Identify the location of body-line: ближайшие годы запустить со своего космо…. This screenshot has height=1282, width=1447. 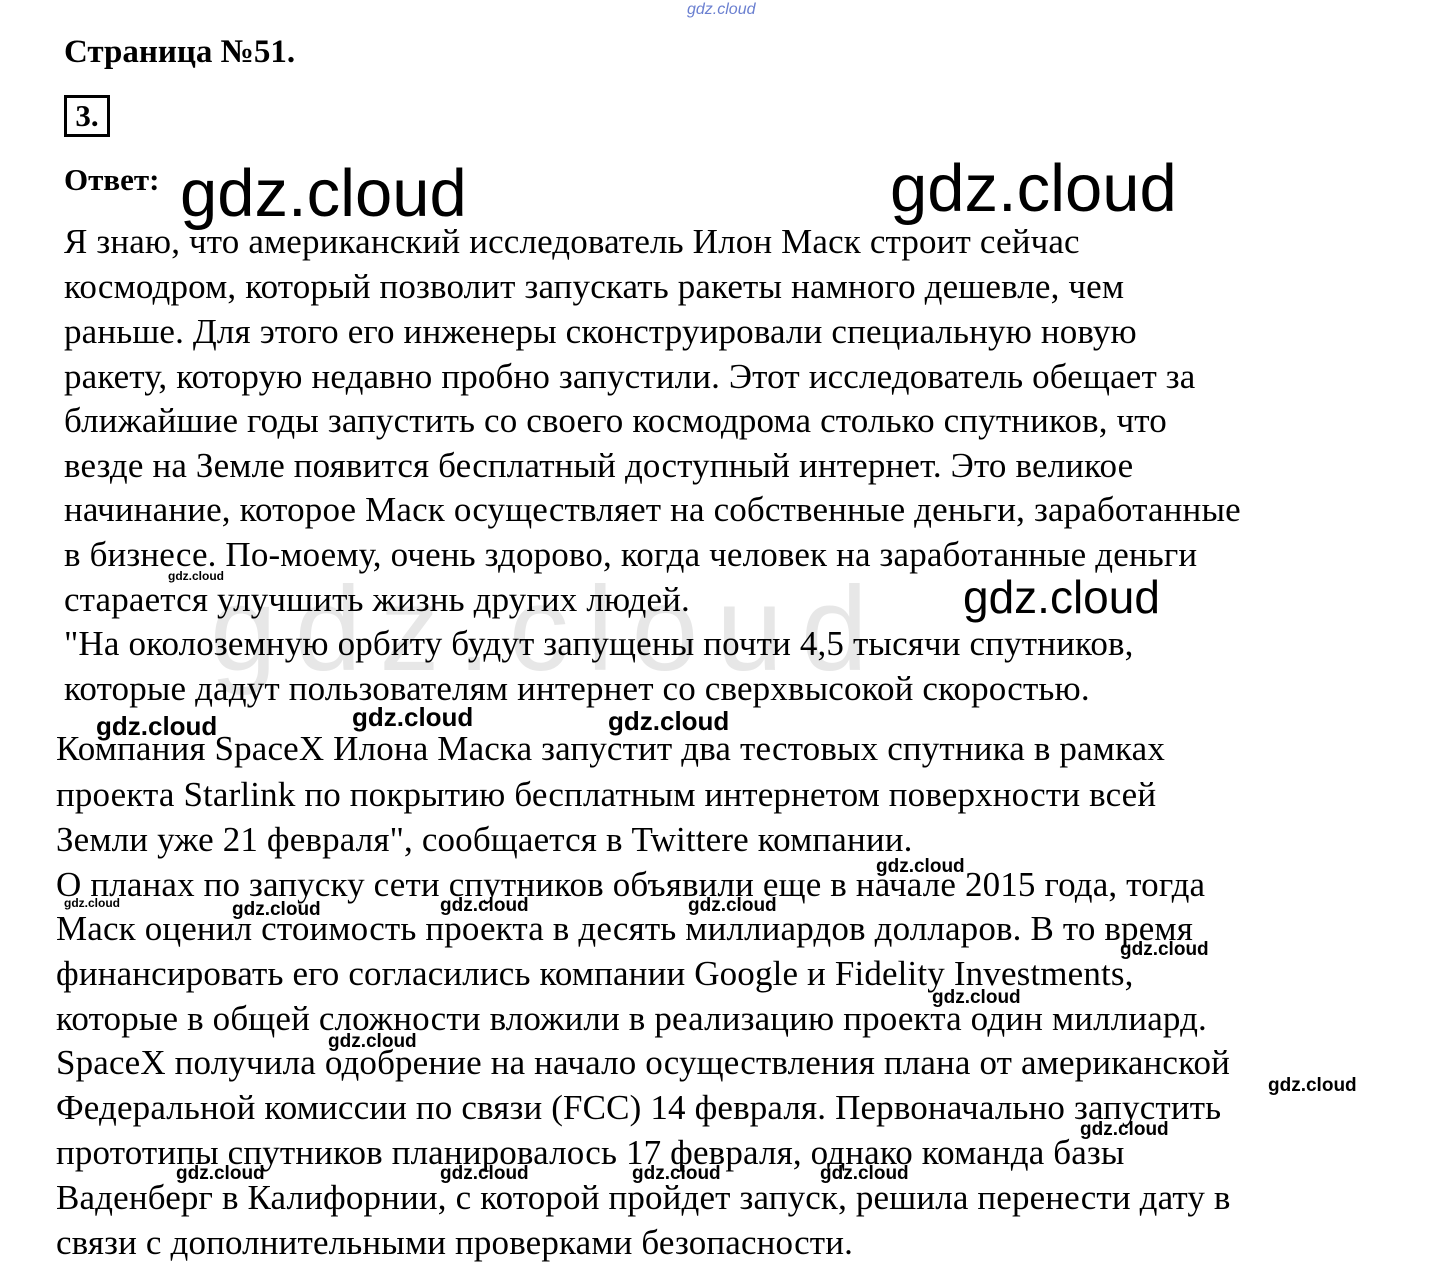
(615, 420).